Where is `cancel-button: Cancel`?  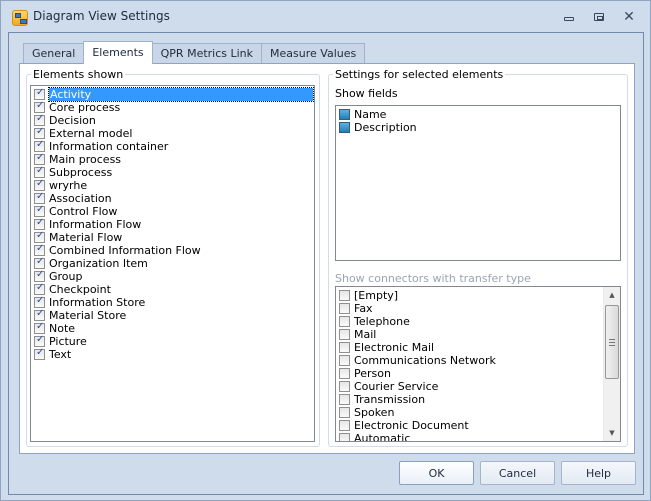
cancel-button: Cancel is located at coordinates (517, 473).